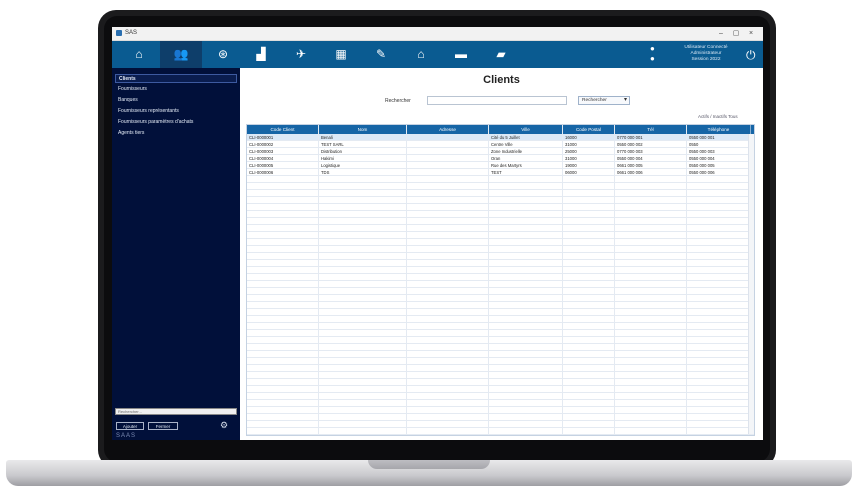  I want to click on filter-select: Rechercher ▾, so click(604, 100).